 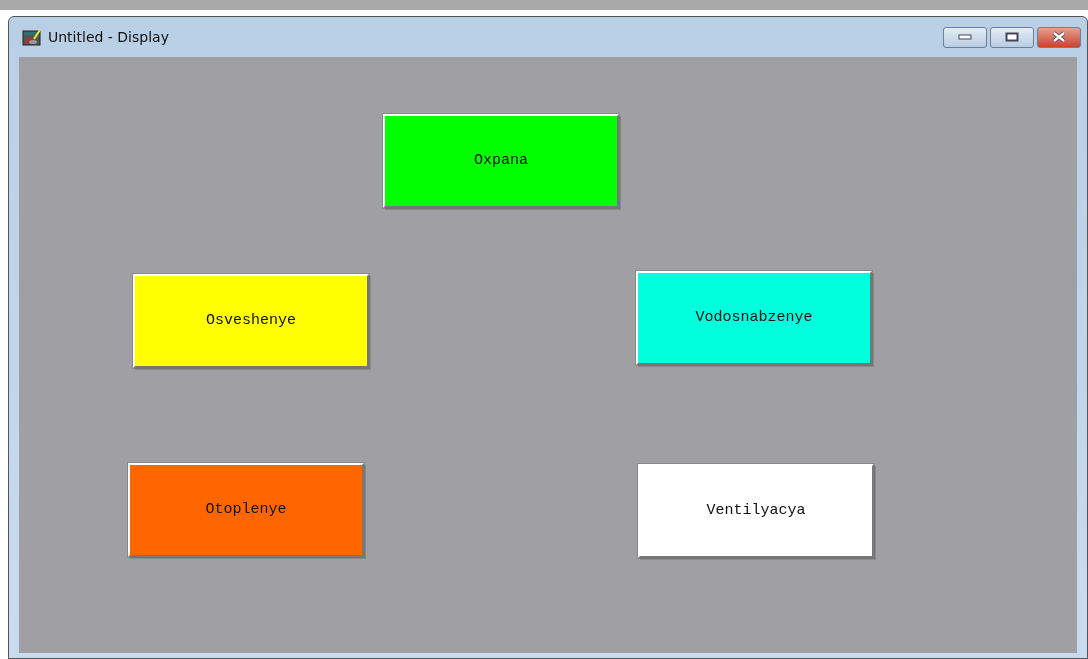 I want to click on minimize-icon, so click(x=965, y=37).